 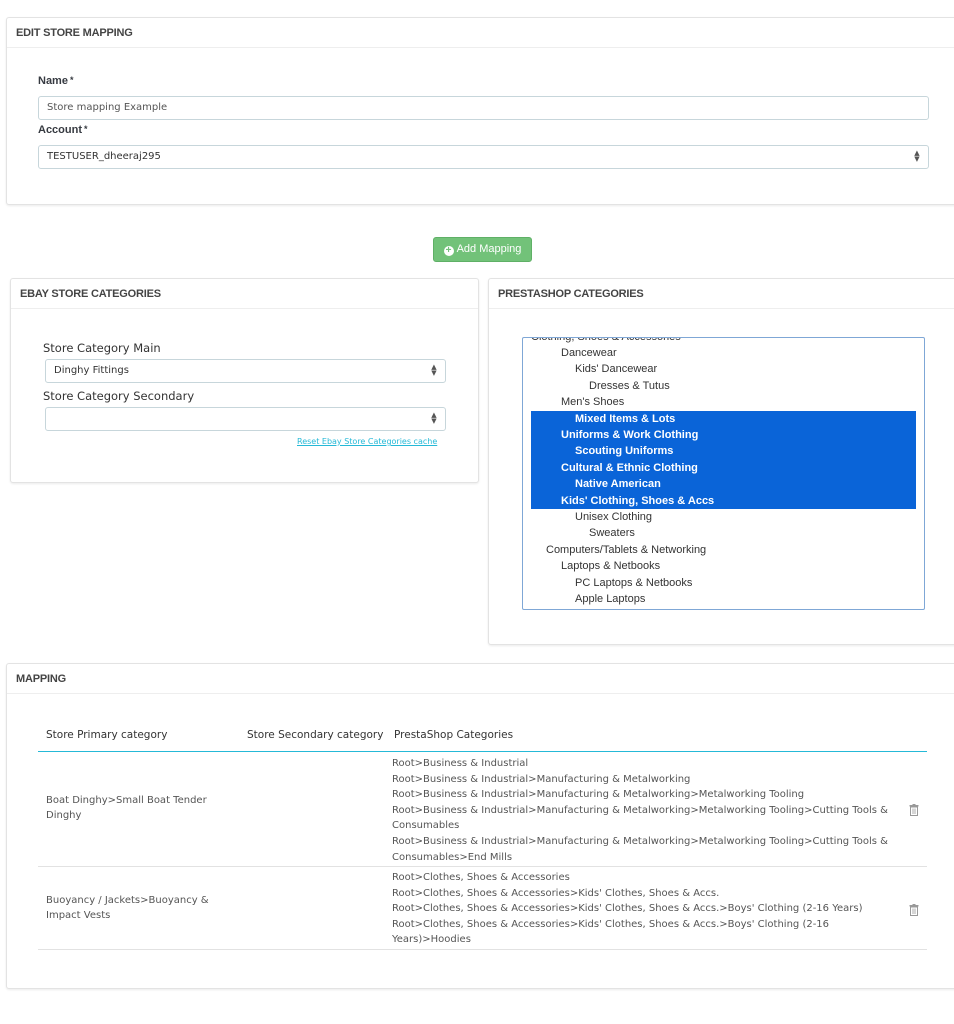 What do you see at coordinates (448, 251) in the screenshot?
I see `plus-circle-icon: +` at bounding box center [448, 251].